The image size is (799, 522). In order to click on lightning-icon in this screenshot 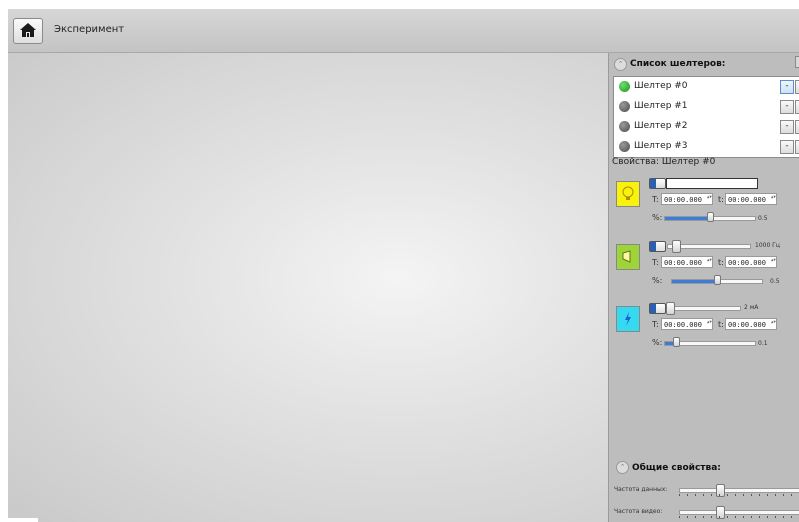, I will do `click(628, 319)`.